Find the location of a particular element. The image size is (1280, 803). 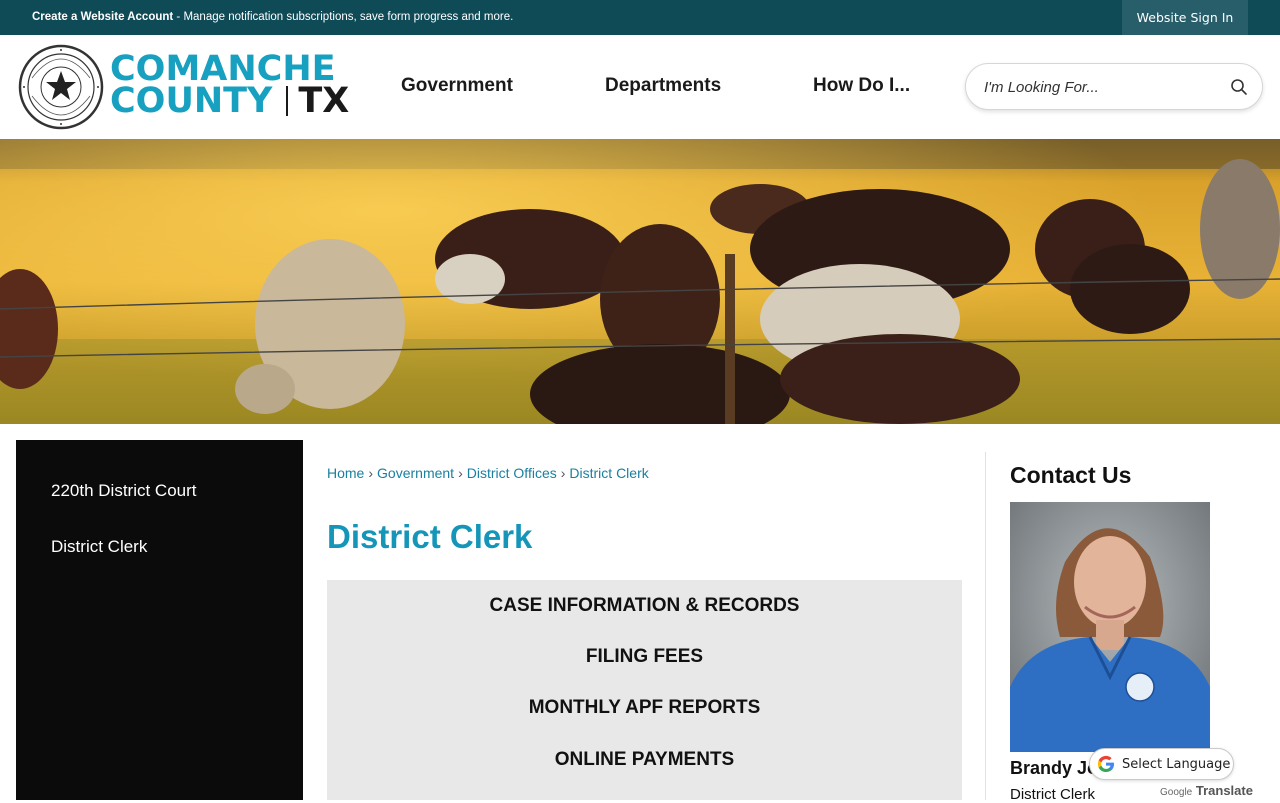

link-online-payments: ONLINE PAYMENTS is located at coordinates (644, 760).